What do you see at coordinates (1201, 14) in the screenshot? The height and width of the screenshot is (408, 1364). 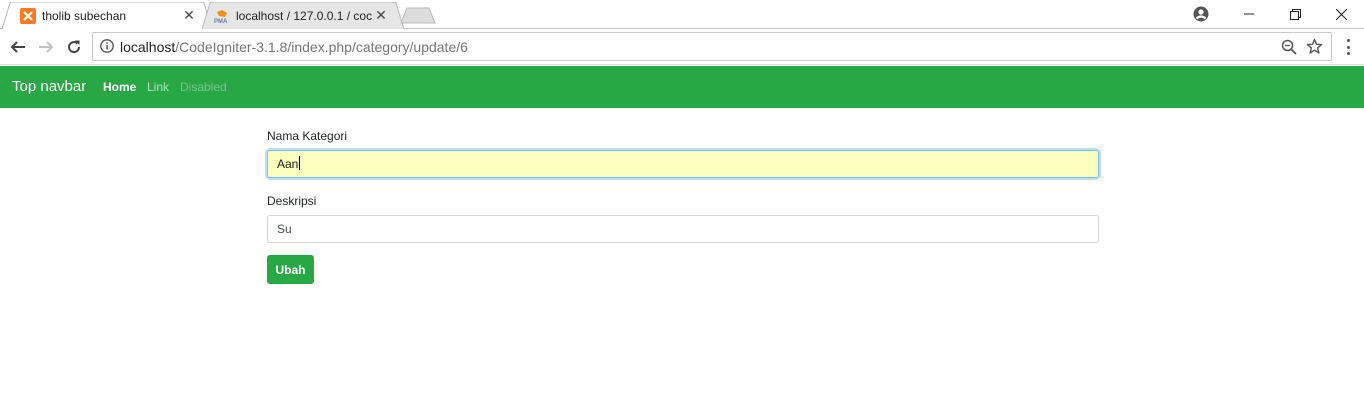 I see `profile-icon` at bounding box center [1201, 14].